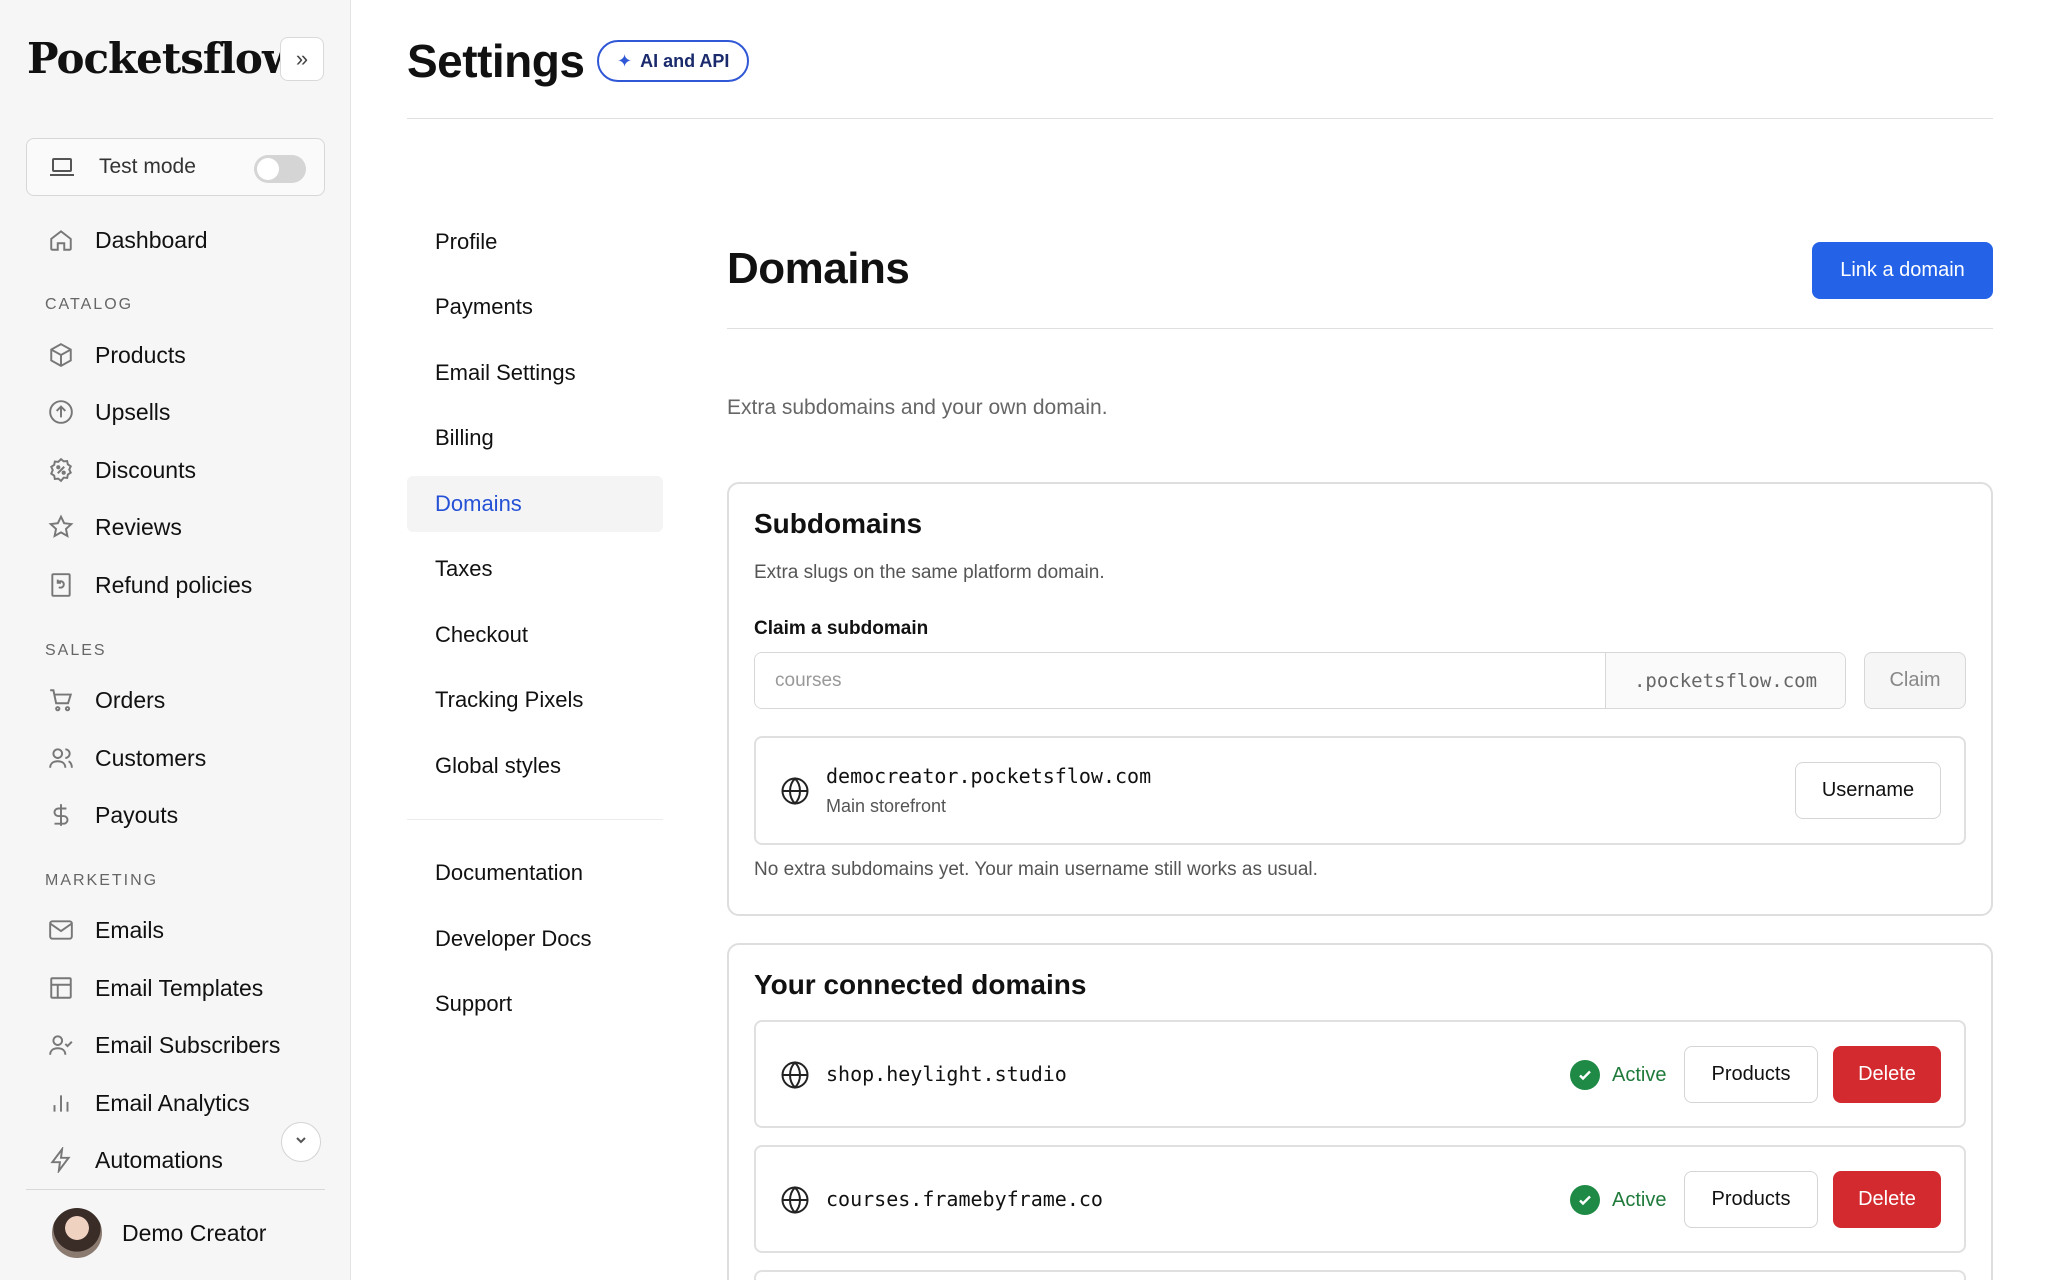 This screenshot has height=1280, width=2048. I want to click on sidebar-item-label: Reviews, so click(138, 526).